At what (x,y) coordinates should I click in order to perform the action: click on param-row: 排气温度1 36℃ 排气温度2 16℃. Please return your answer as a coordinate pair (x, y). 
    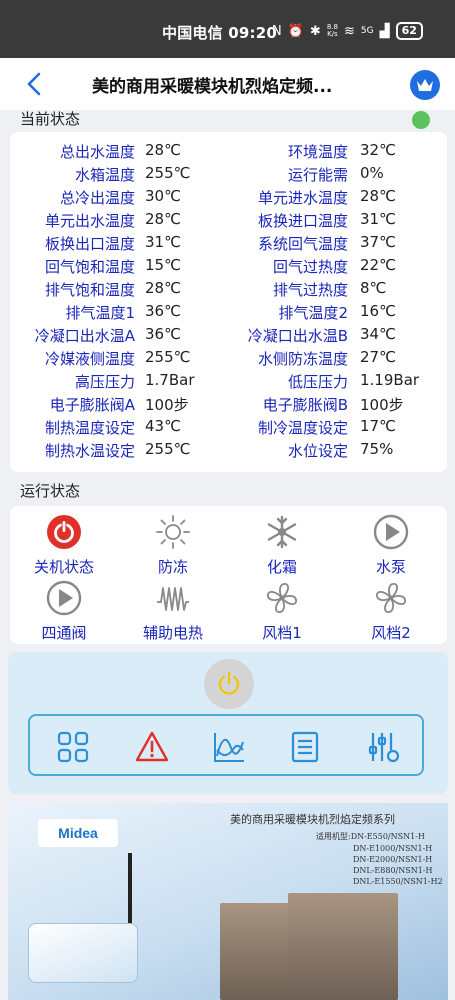
    Looking at the image, I should click on (228, 313).